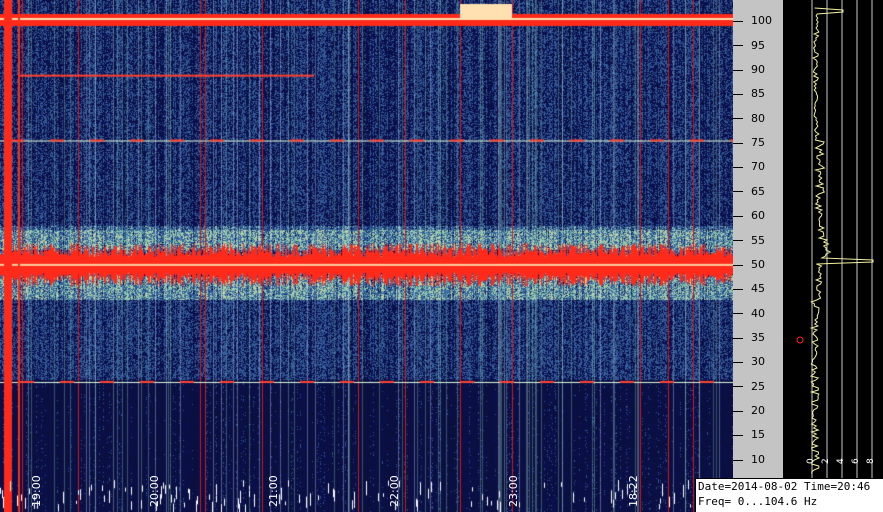 The height and width of the screenshot is (512, 883). What do you see at coordinates (871, 461) in the screenshot?
I see `amp-tick-8: 8` at bounding box center [871, 461].